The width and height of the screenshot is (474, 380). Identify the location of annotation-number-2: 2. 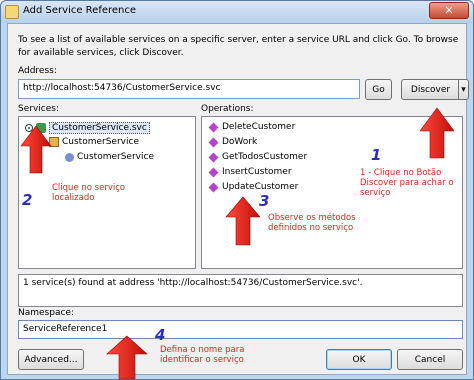
(27, 200).